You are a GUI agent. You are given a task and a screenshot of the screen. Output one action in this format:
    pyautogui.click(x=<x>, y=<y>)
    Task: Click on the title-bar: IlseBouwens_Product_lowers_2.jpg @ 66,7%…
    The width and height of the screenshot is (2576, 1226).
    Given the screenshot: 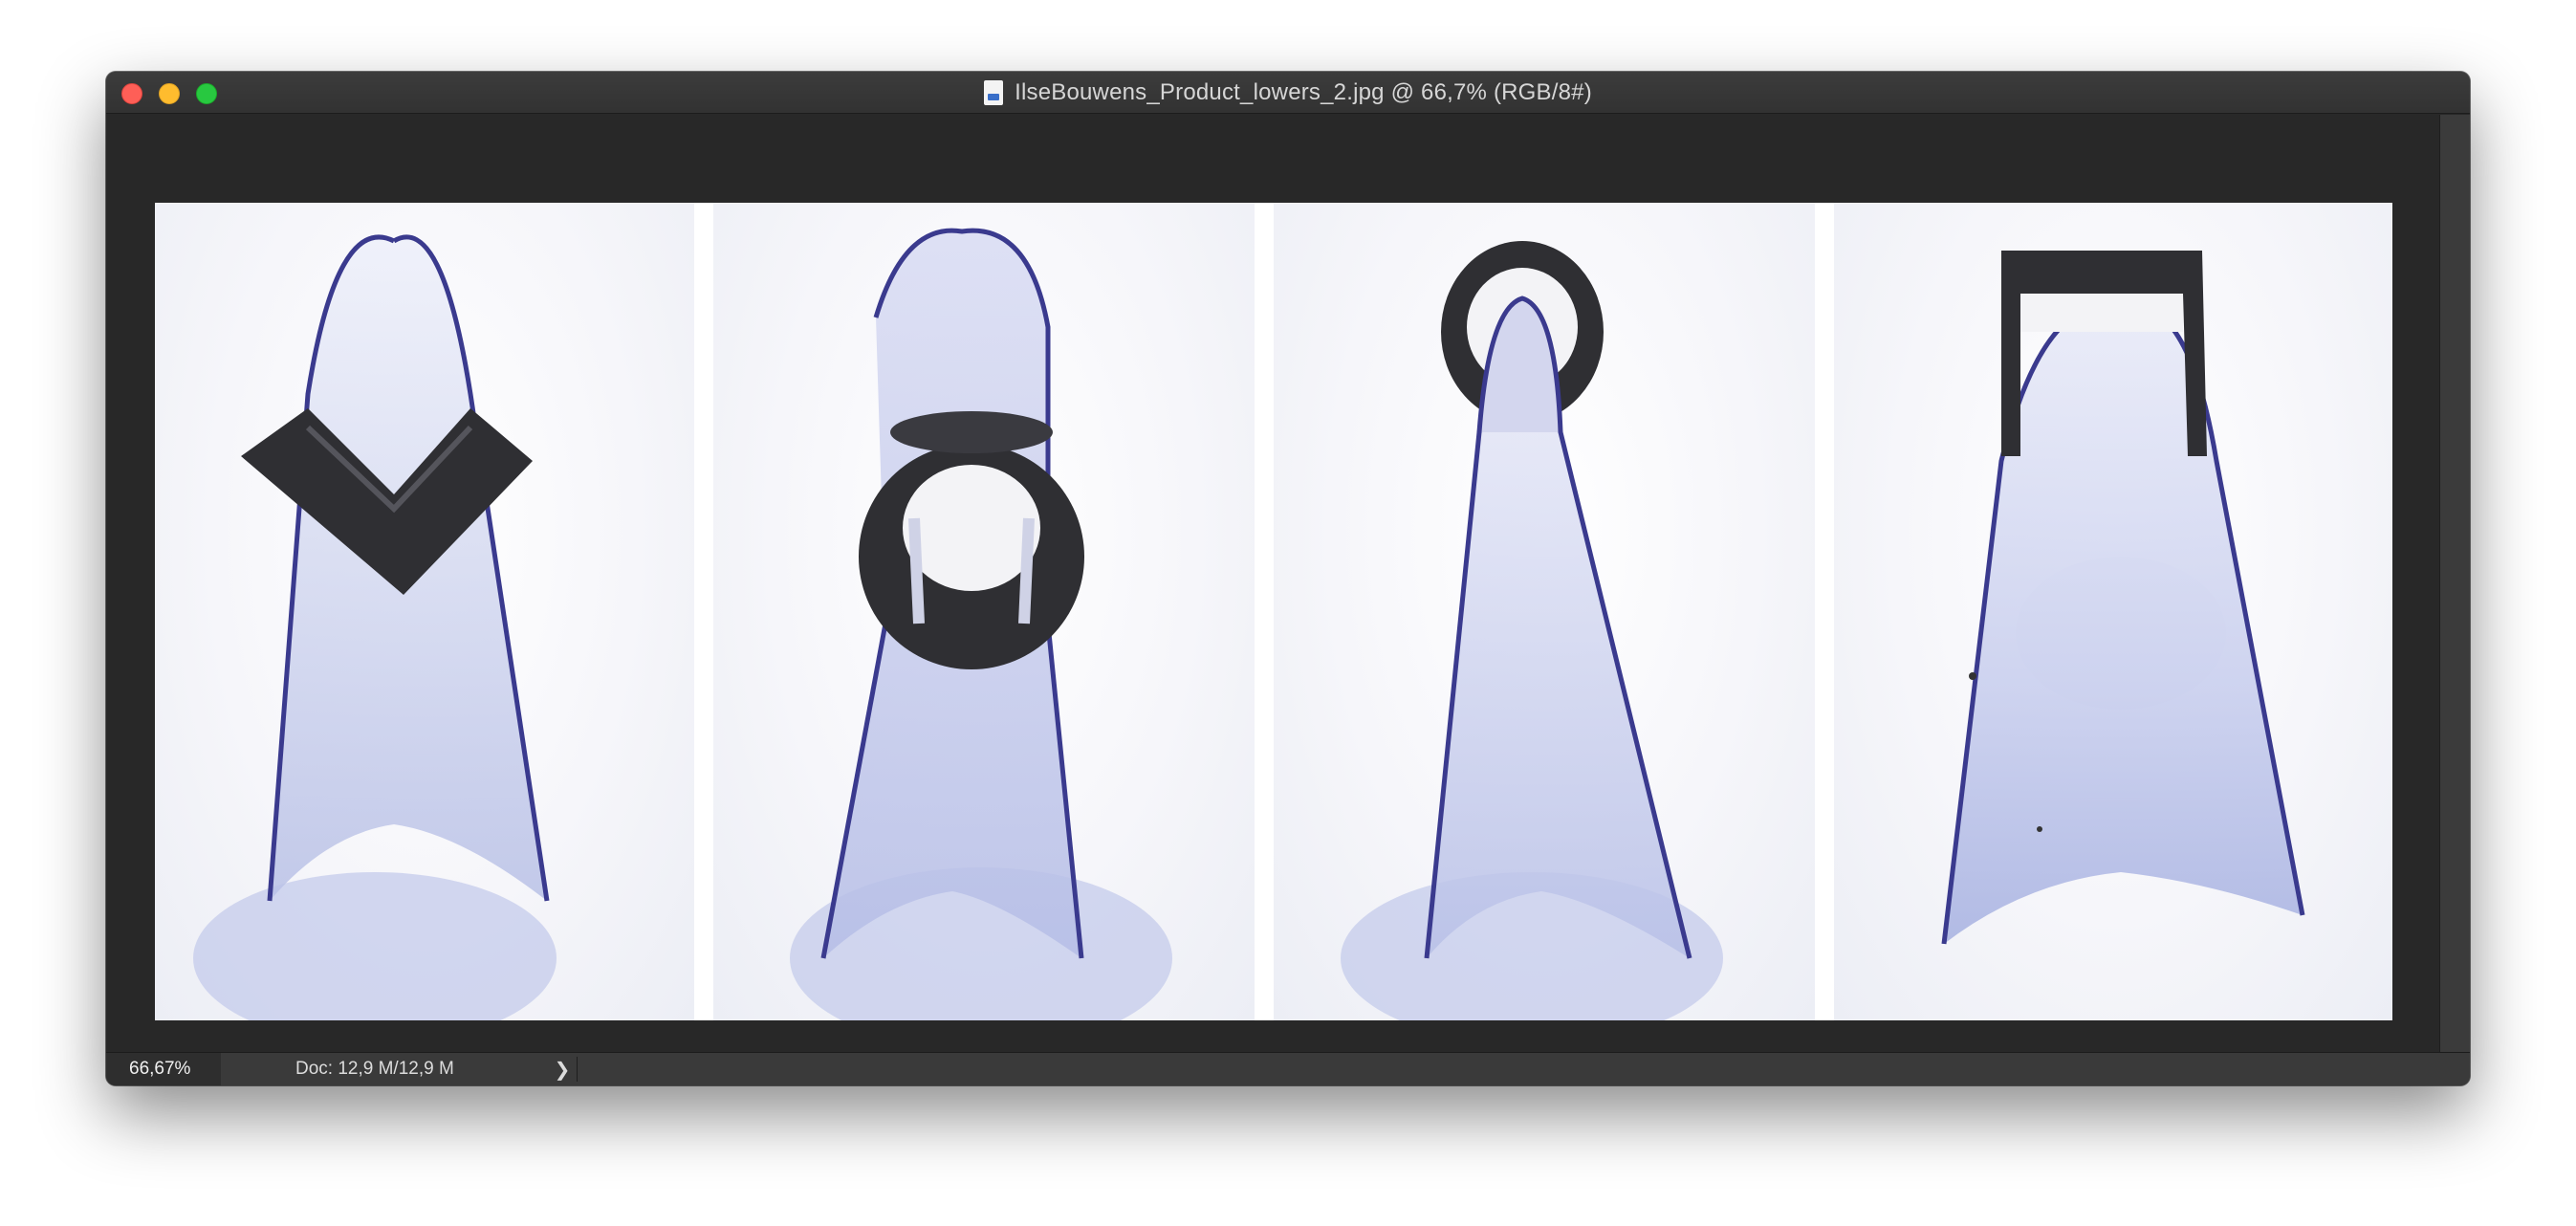 What is the action you would take?
    pyautogui.click(x=1288, y=93)
    